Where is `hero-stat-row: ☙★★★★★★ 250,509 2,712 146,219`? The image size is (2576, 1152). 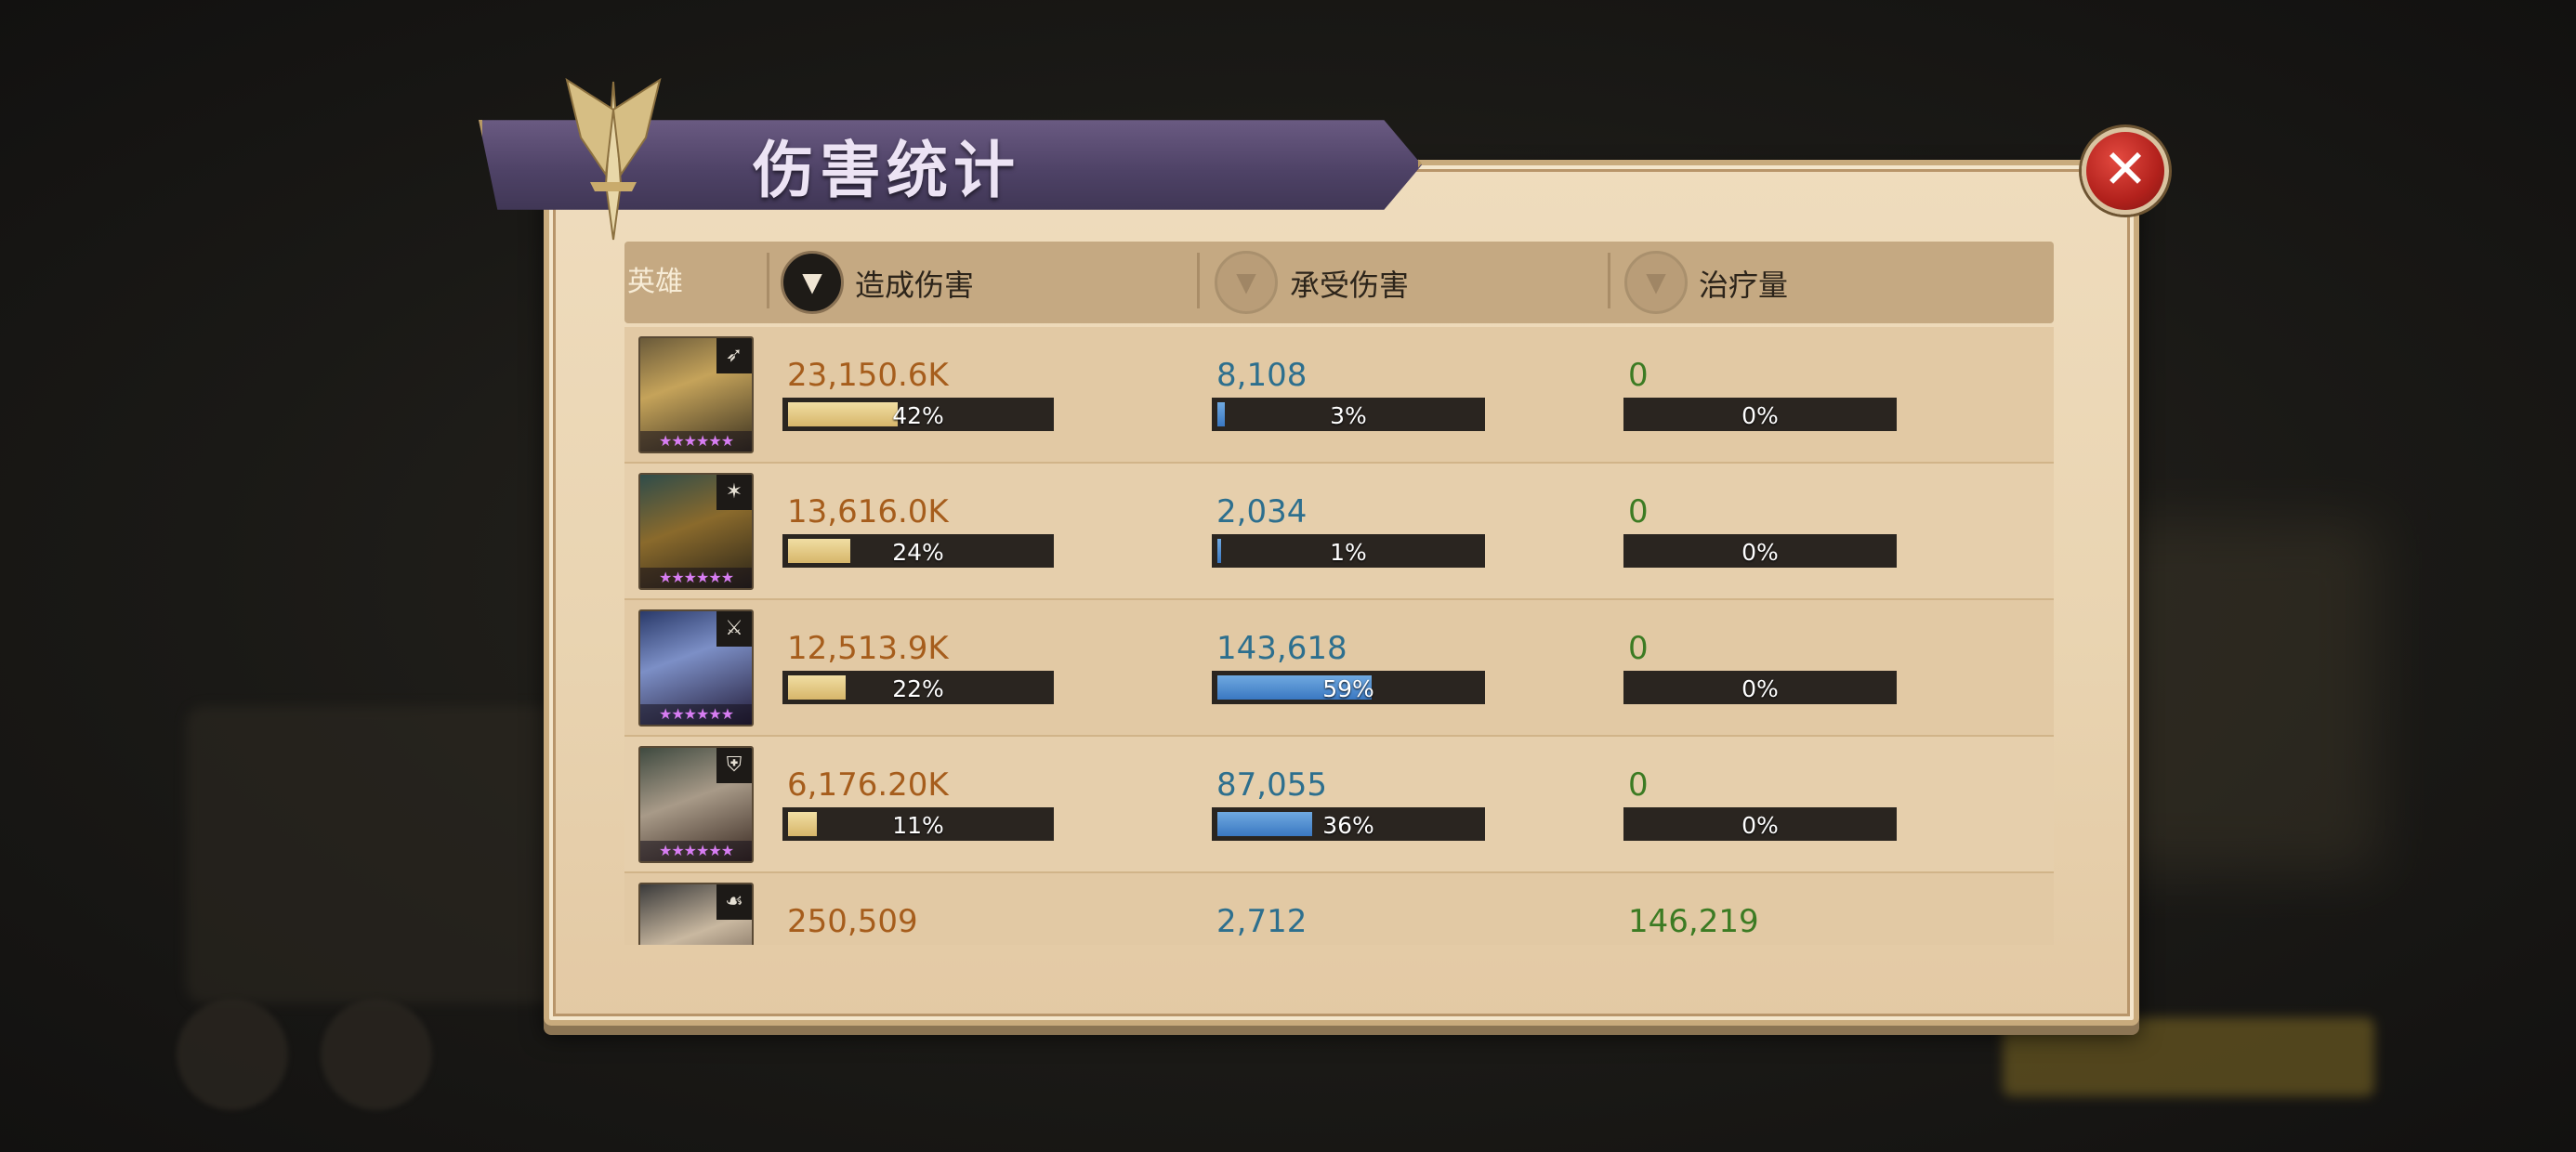 hero-stat-row: ☙★★★★★★ 250,509 2,712 146,219 is located at coordinates (1339, 909).